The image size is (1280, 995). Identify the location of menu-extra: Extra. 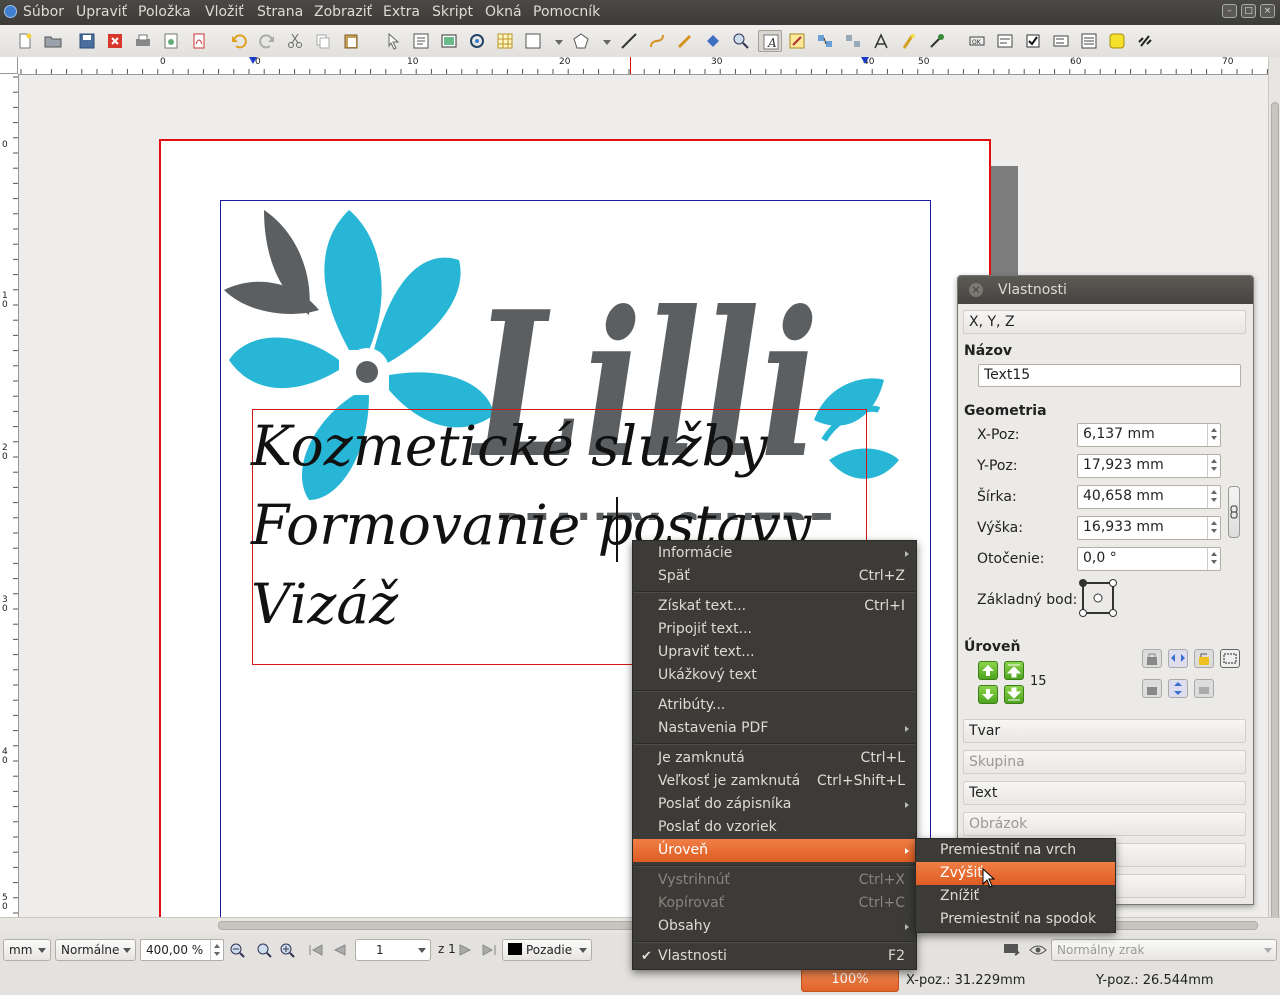
(401, 12).